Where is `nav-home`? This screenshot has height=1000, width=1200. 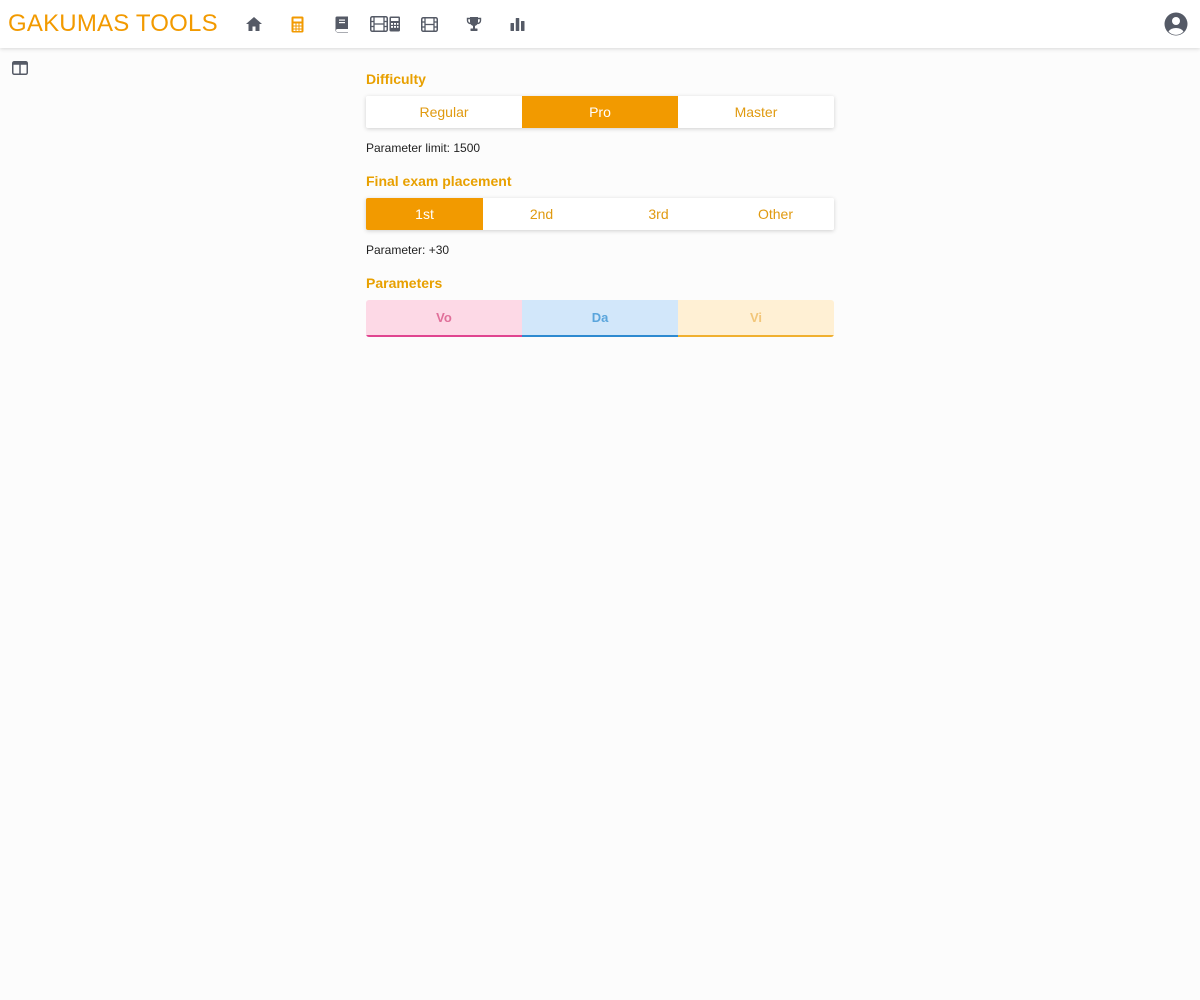
nav-home is located at coordinates (254, 24).